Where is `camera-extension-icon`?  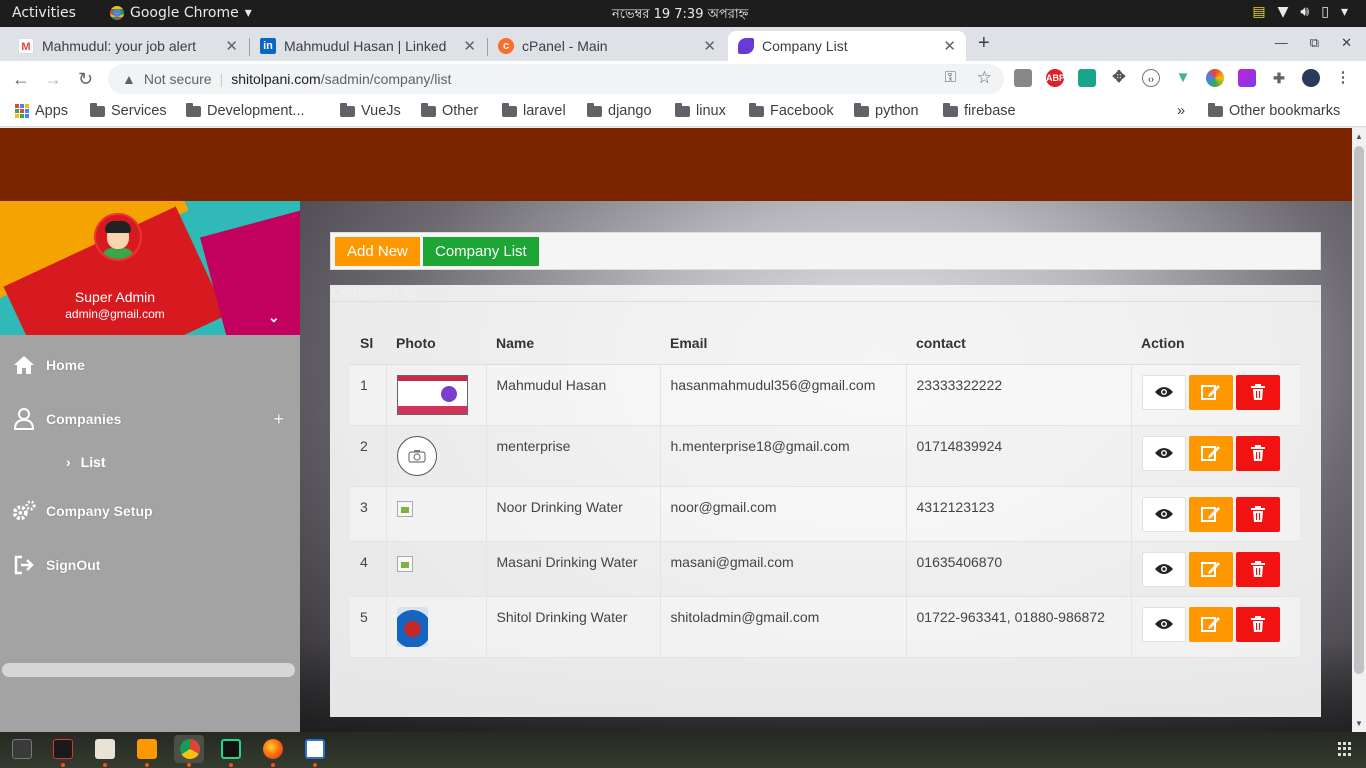
camera-extension-icon is located at coordinates (1023, 78).